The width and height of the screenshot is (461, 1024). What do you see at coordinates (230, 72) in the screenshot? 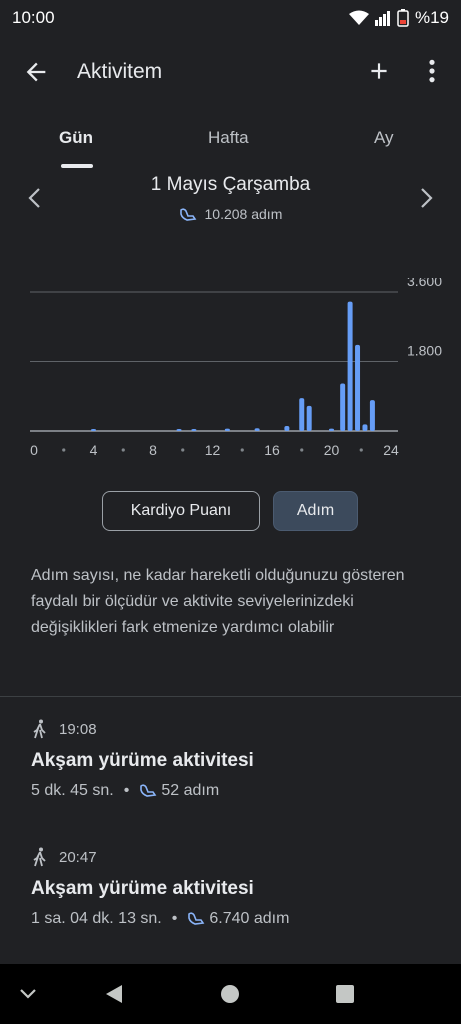
I see `app-bar: Aktivitem` at bounding box center [230, 72].